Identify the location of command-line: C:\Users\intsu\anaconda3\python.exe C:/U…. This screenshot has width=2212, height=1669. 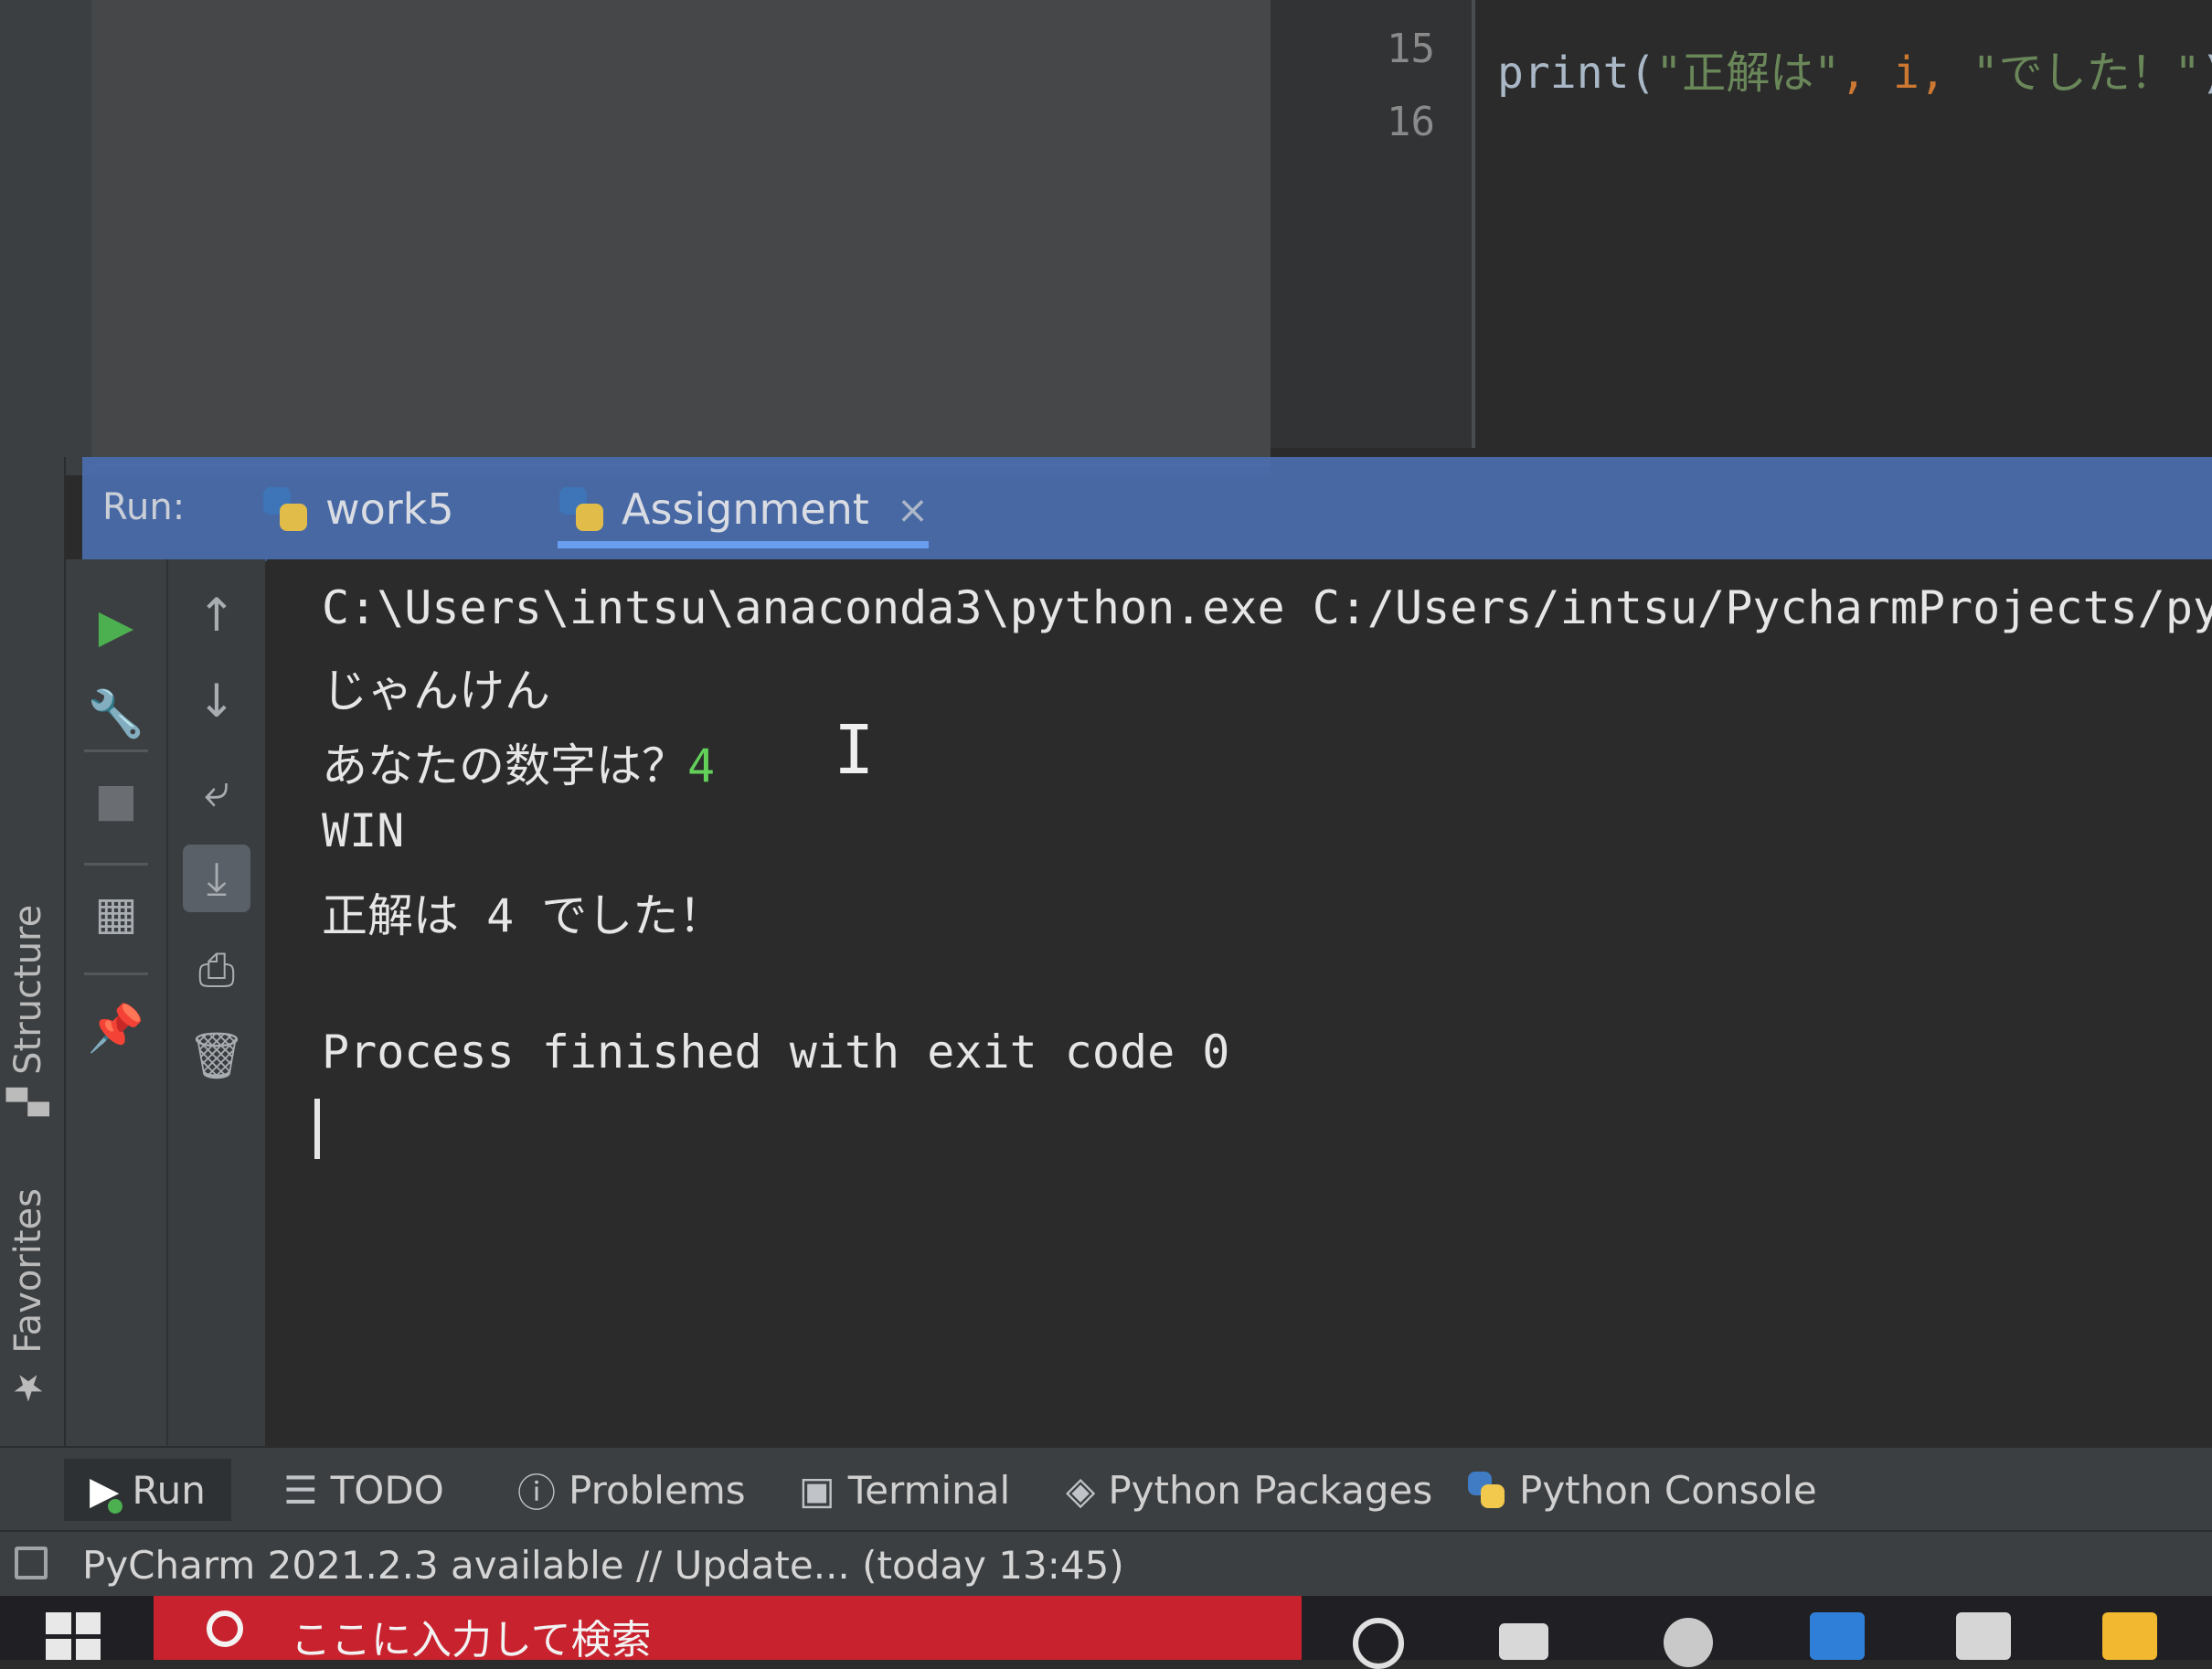
(1267, 607).